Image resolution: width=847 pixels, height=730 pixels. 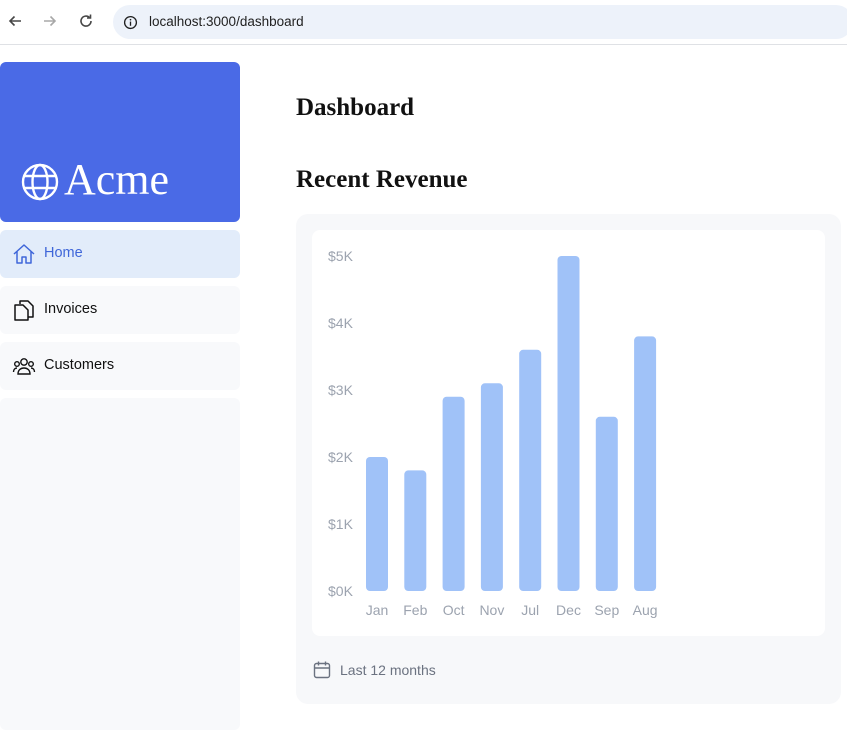 I want to click on y-tick-label: $5K, so click(x=341, y=256).